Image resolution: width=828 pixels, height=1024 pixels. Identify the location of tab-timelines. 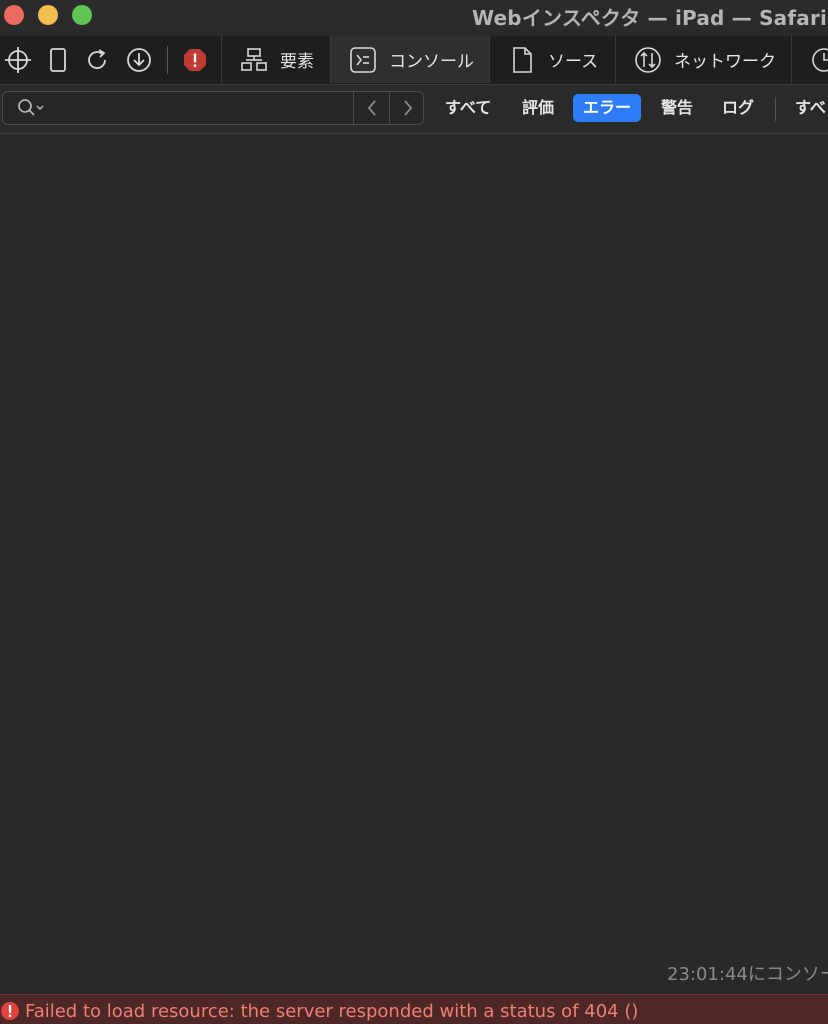
(809, 59).